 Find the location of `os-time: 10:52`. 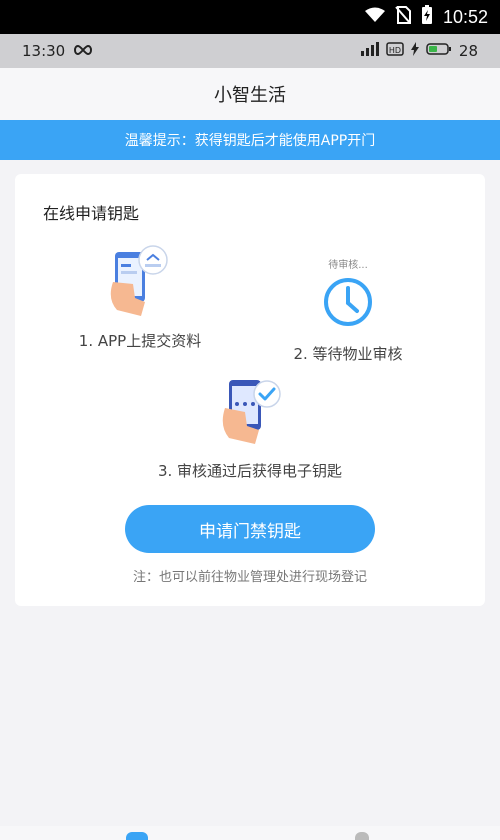

os-time: 10:52 is located at coordinates (465, 16).